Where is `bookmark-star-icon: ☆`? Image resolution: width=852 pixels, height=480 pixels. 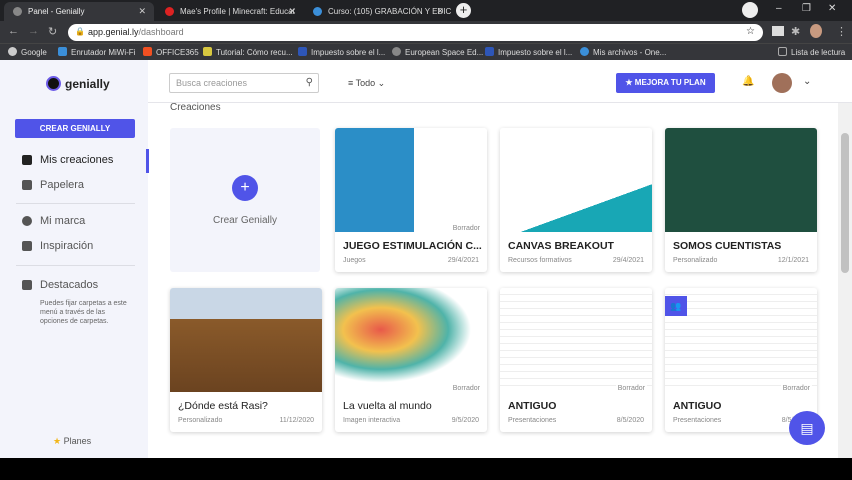
bookmark-star-icon: ☆ is located at coordinates (750, 31).